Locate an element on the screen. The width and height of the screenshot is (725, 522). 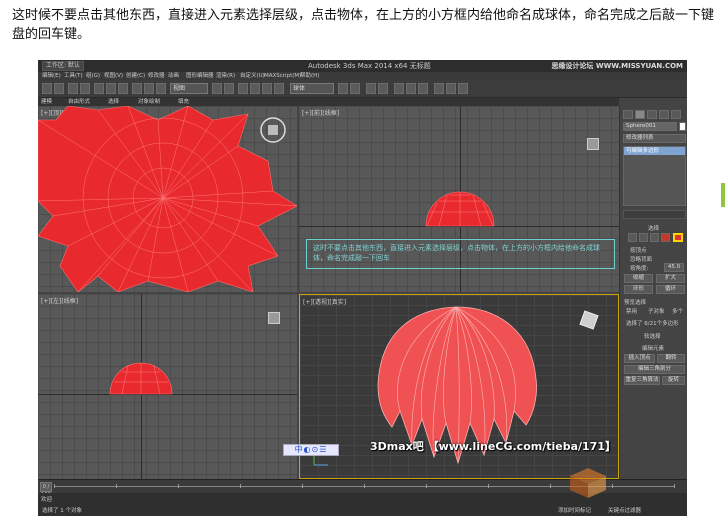
schematic-icon is located at coordinates (411, 88).